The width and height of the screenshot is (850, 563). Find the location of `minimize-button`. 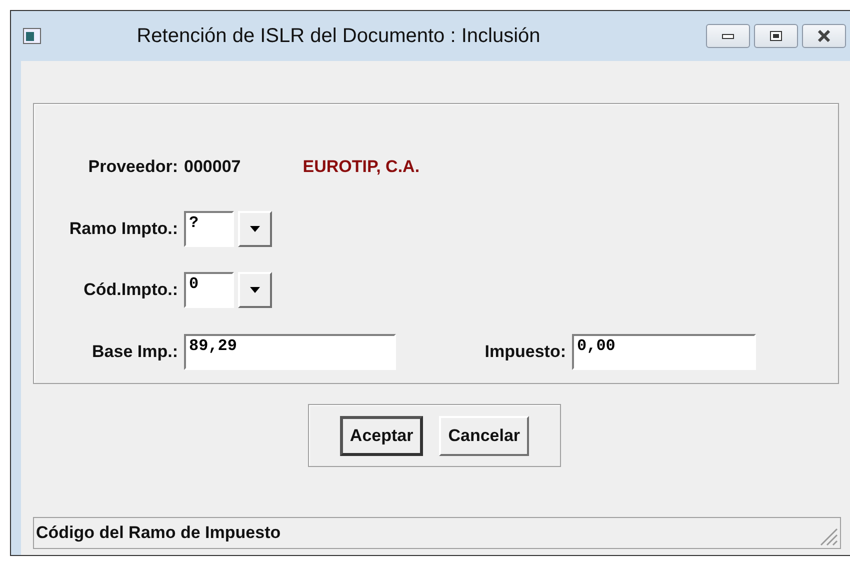

minimize-button is located at coordinates (728, 36).